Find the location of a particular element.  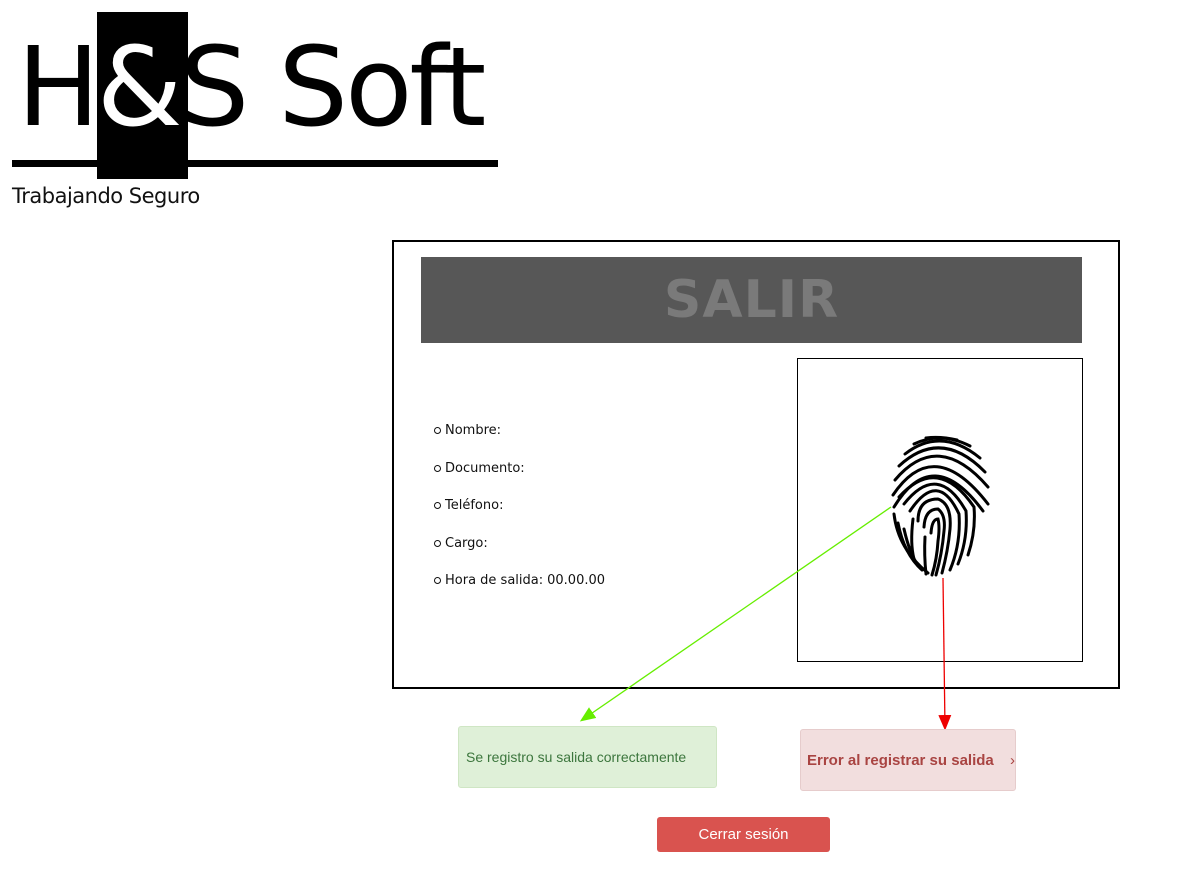

info-item-cargo: Cargo: is located at coordinates (519, 544).